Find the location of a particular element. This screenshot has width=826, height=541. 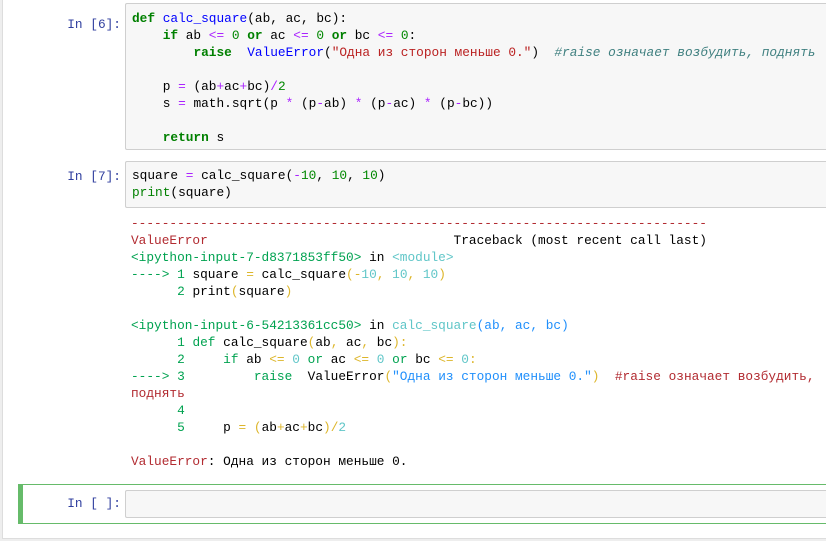

code-line: 1 def calc_square(ab, ac, bc): is located at coordinates (477, 342).